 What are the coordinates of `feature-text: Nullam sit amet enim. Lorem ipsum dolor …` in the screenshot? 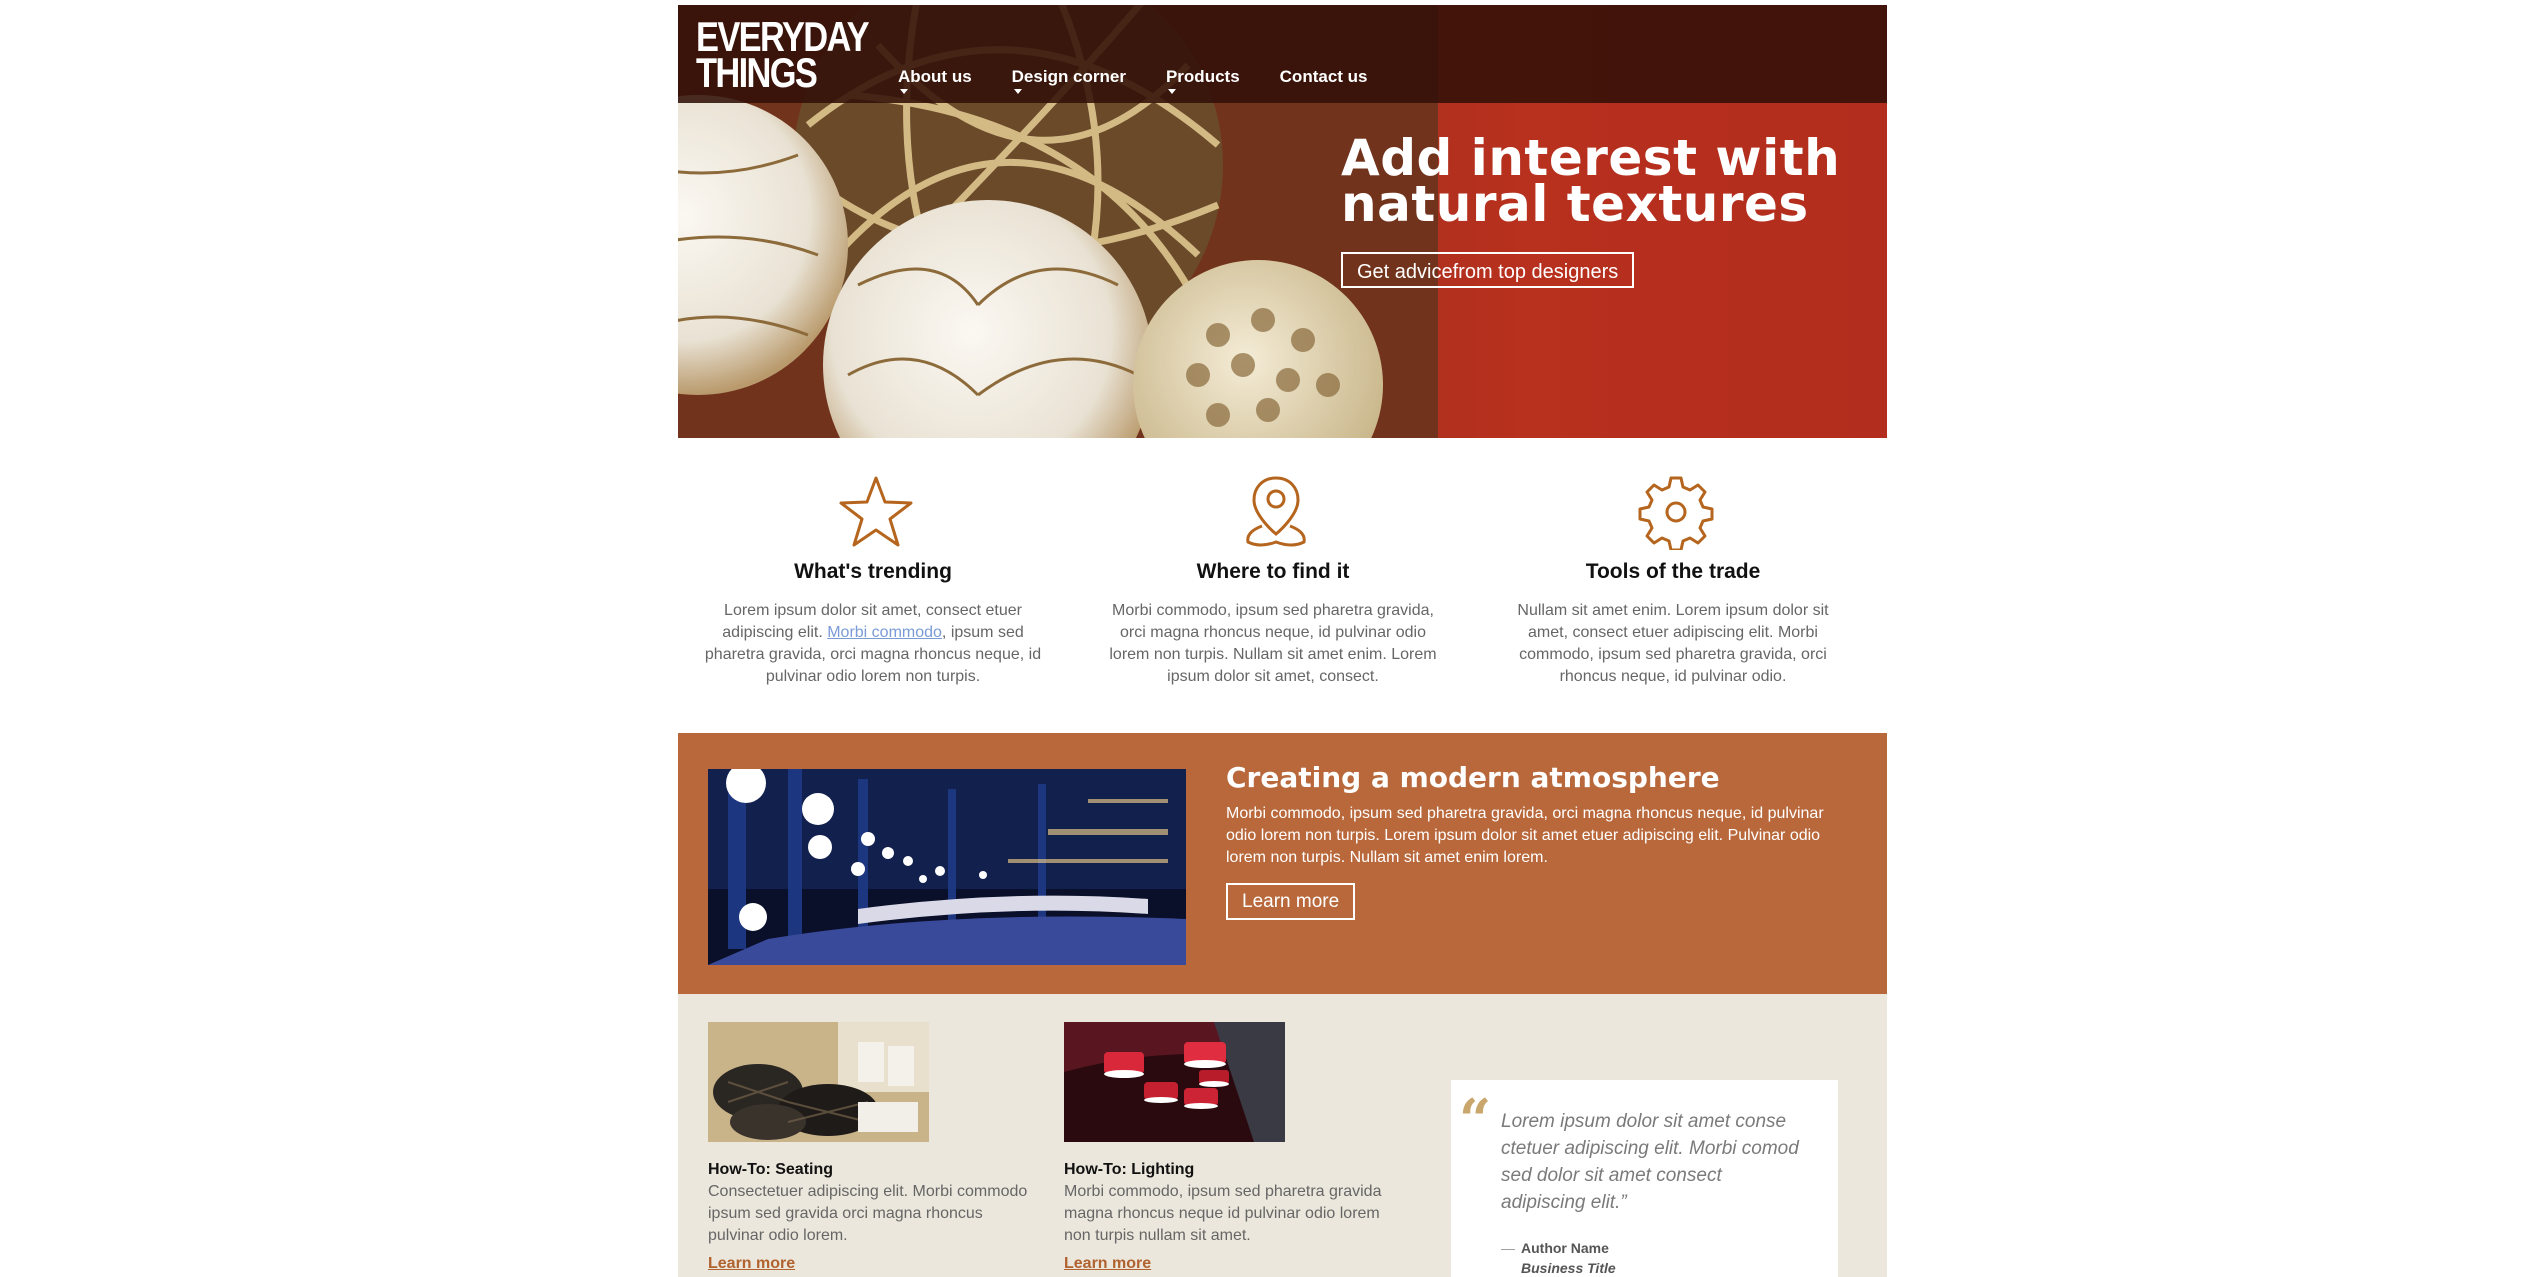 It's located at (1673, 643).